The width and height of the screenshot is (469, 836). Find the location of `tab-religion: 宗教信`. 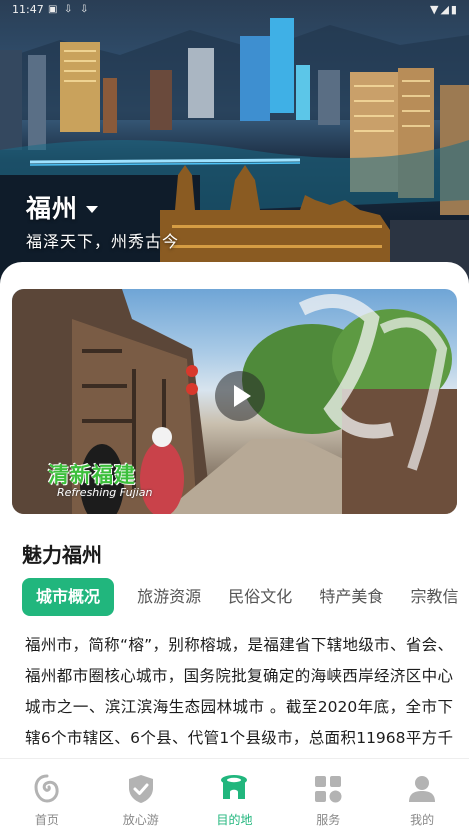

tab-religion: 宗教信 is located at coordinates (432, 597).